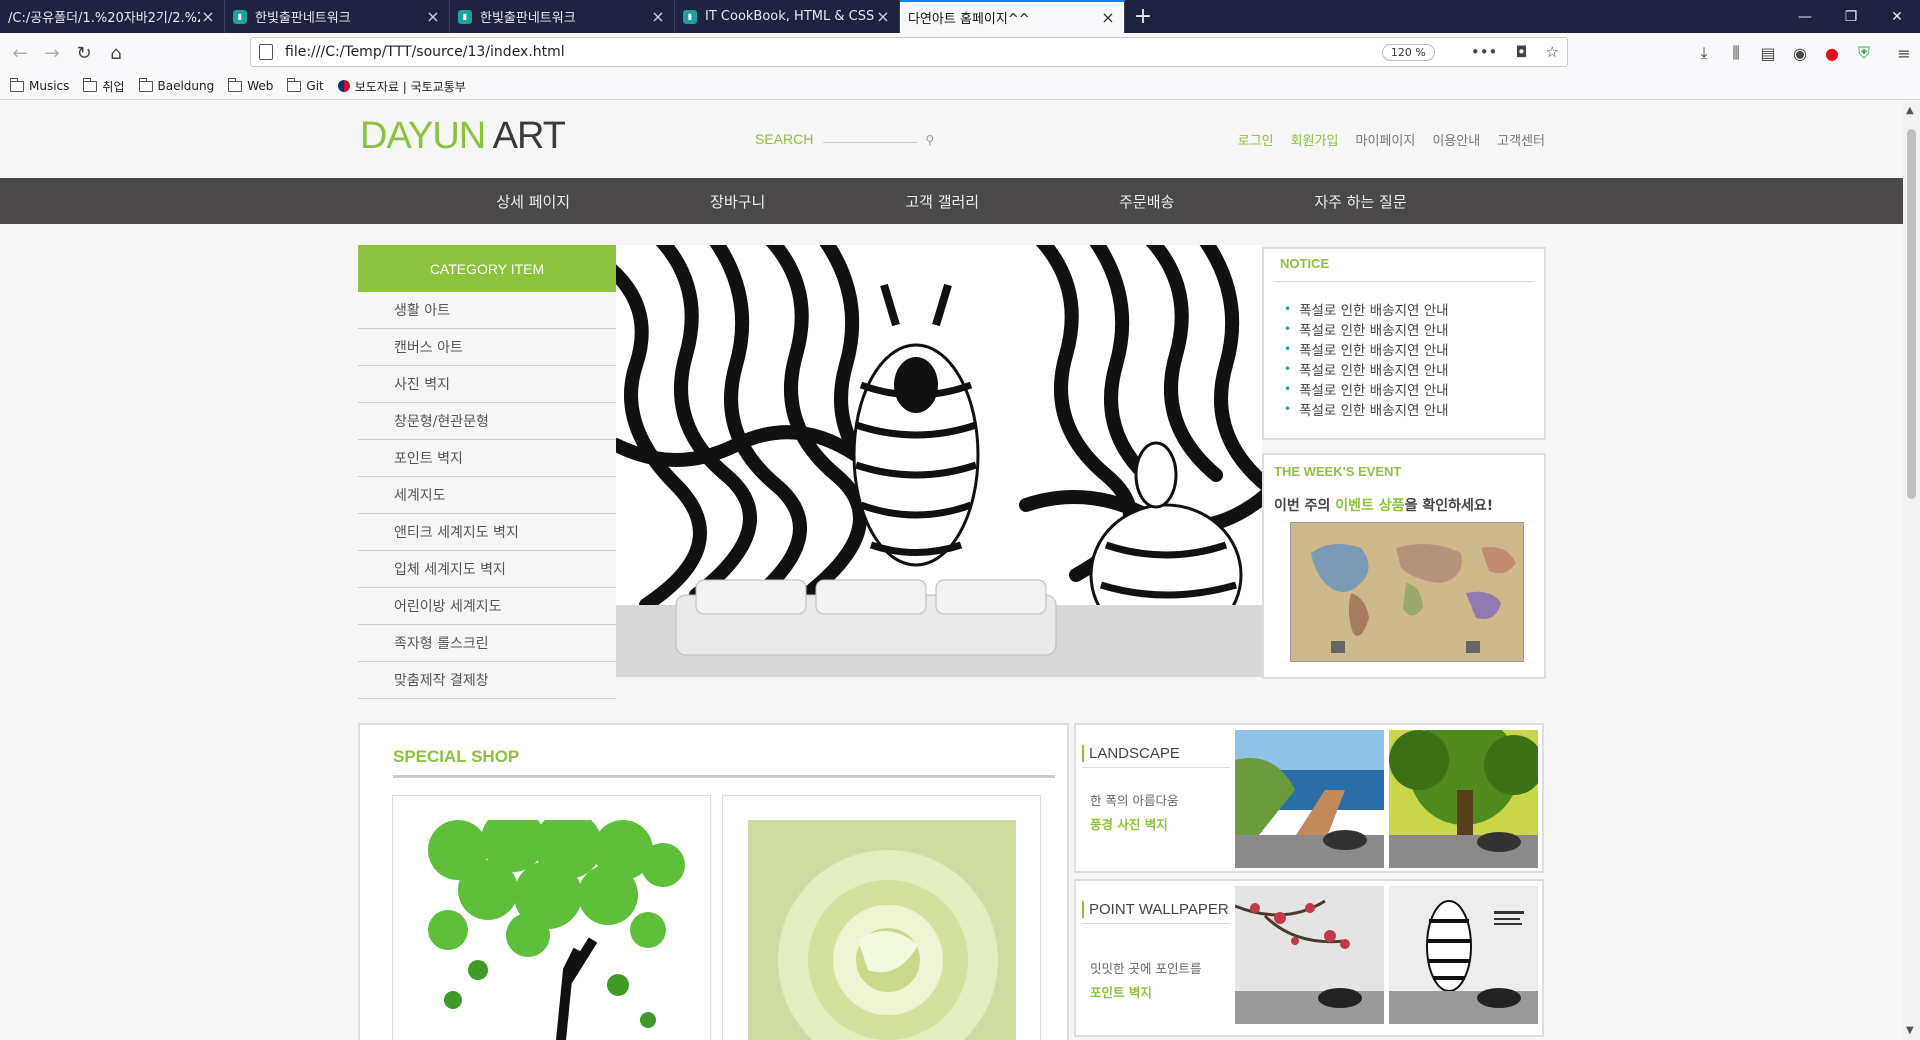 This screenshot has width=1920, height=1040. Describe the element at coordinates (1408, 52) in the screenshot. I see `zoom-badge: 120 %` at that location.